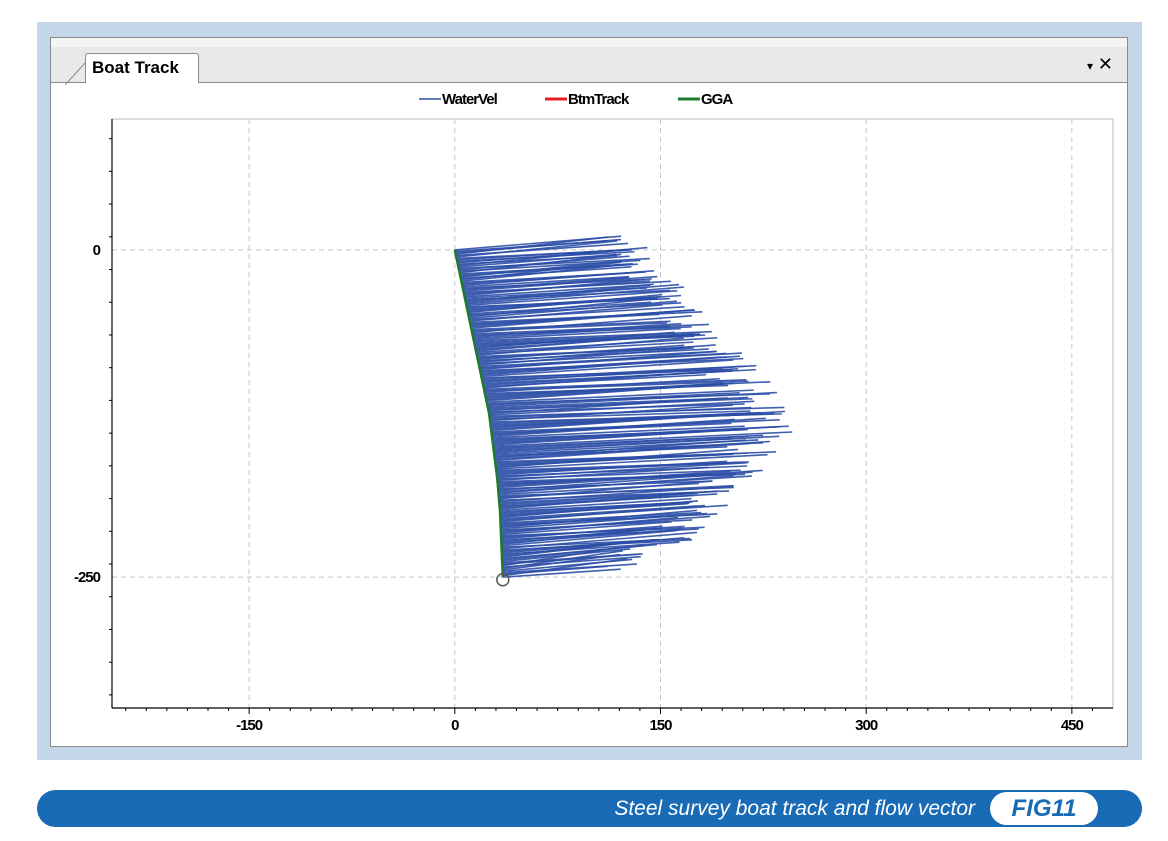  I want to click on tab-menu-chevron-down-icon: ▾, so click(1090, 66).